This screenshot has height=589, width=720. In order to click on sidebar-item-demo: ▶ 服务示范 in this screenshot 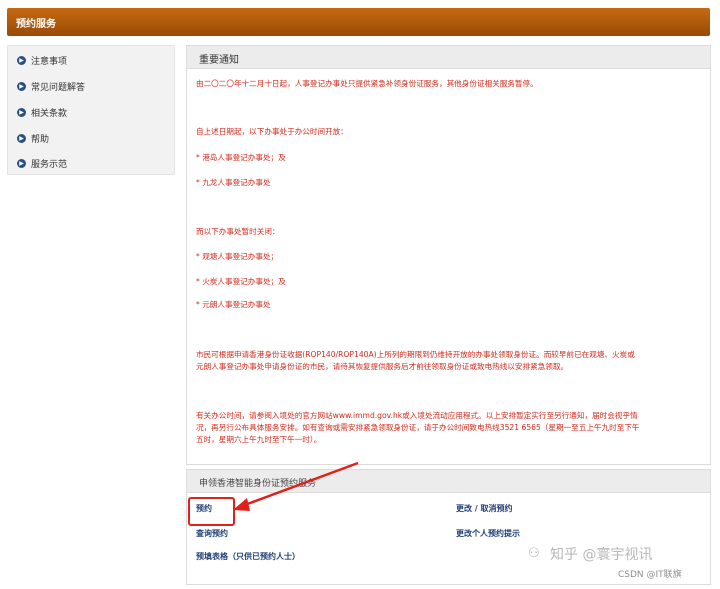, I will do `click(42, 163)`.